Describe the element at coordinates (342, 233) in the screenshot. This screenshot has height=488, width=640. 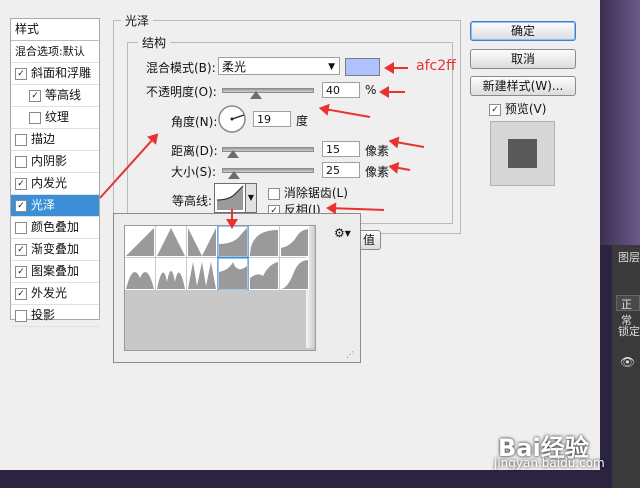
I see `gear-icon: ⚙▾` at that location.